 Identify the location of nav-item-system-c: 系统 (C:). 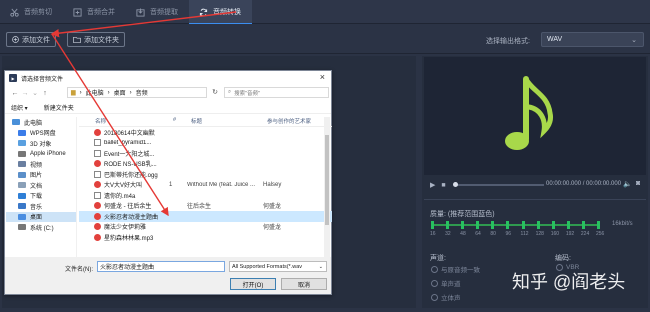
(41, 227).